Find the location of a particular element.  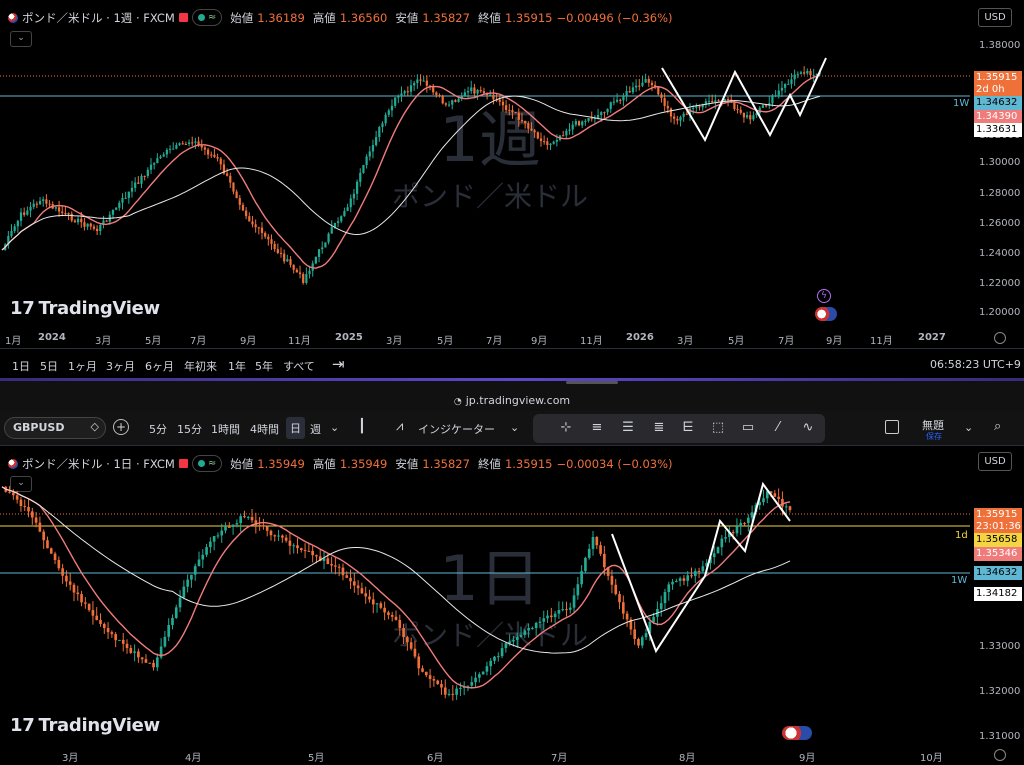

interval-5m: 5分 is located at coordinates (158, 429).